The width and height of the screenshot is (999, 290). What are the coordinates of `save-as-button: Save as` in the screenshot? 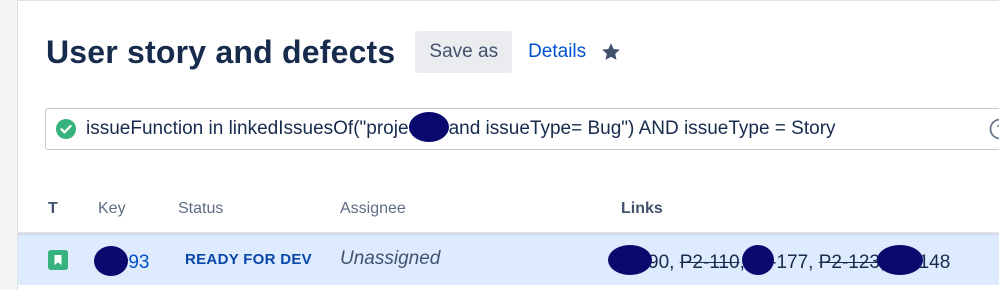 It's located at (464, 52).